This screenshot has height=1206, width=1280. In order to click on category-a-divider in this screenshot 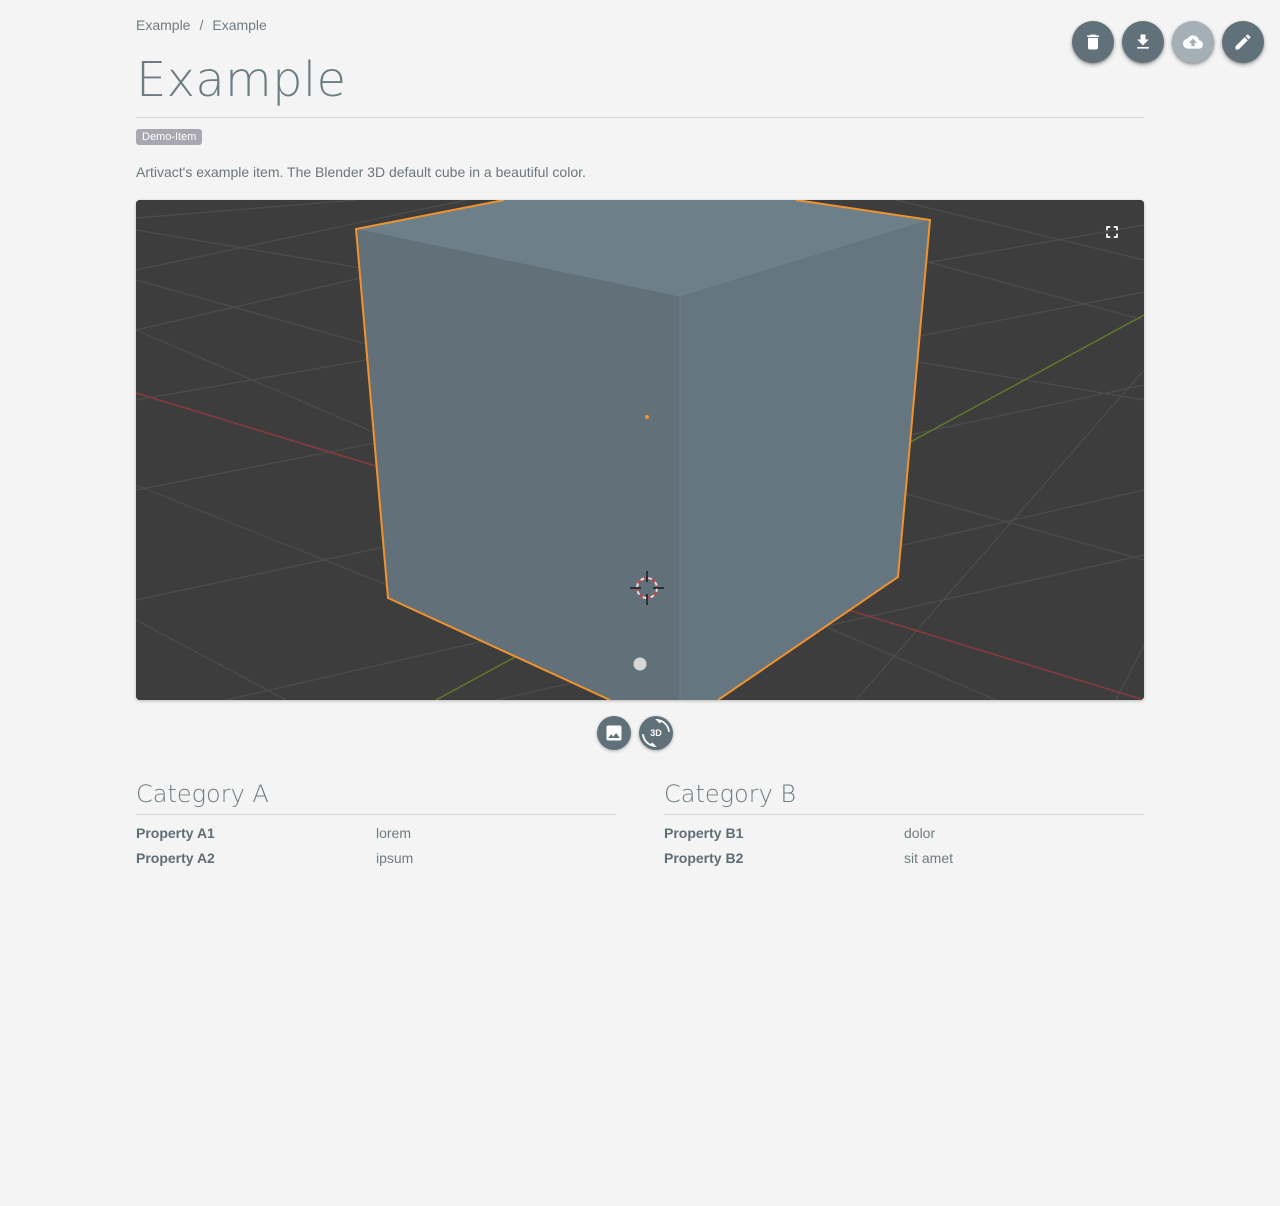, I will do `click(376, 814)`.